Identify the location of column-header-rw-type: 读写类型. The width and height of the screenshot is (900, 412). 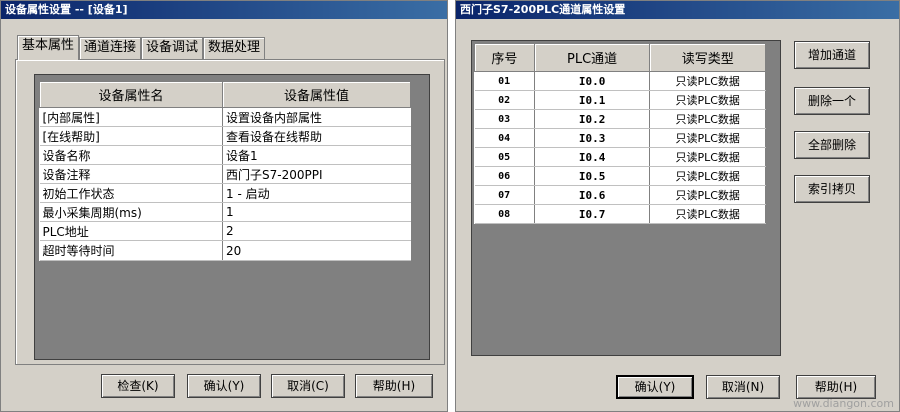
(707, 57).